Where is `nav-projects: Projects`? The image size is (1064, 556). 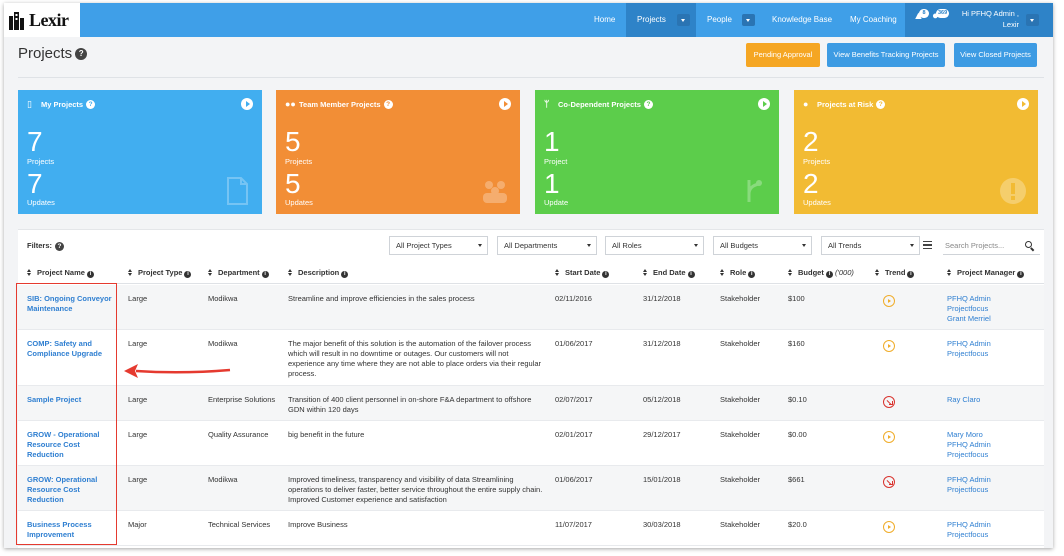
nav-projects: Projects is located at coordinates (661, 20).